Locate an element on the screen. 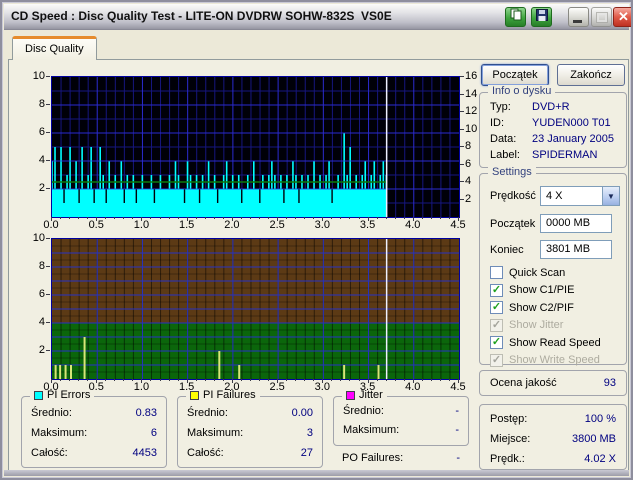  checkbox-label: Show Write Speed is located at coordinates (554, 360).